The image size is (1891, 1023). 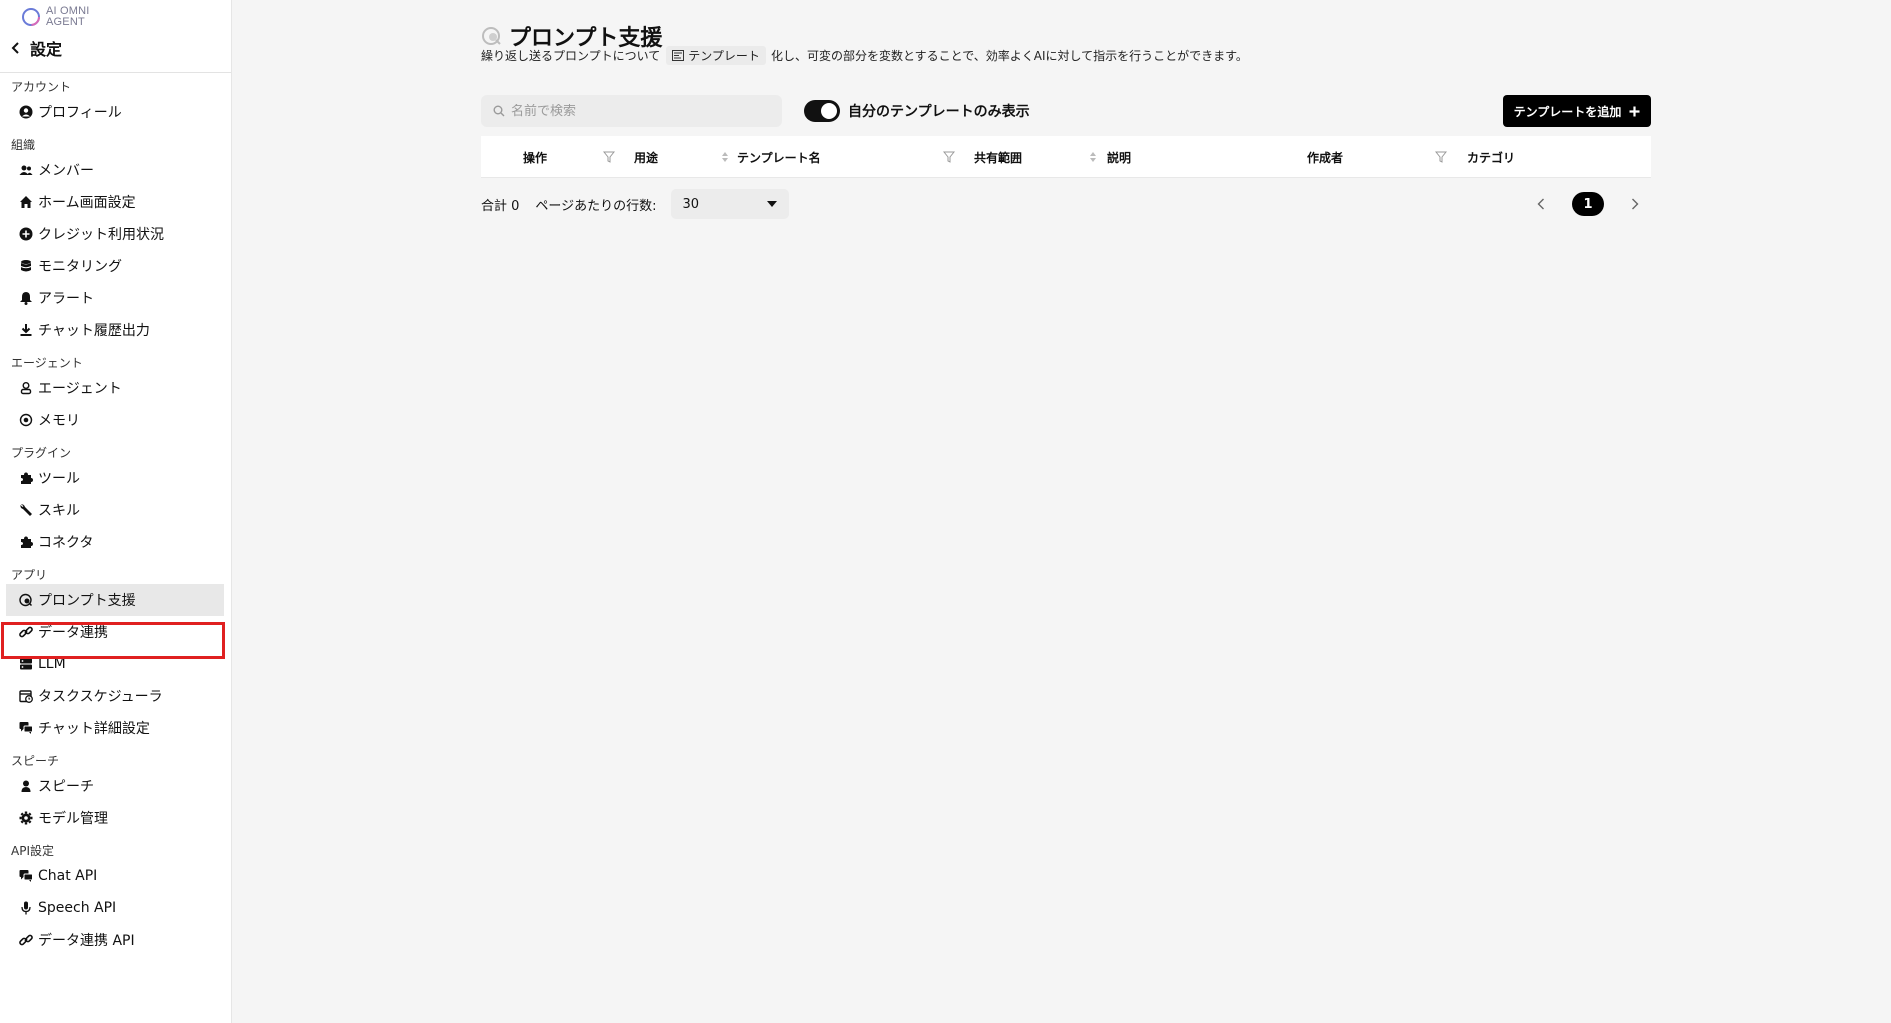 I want to click on sidebar-item-label: データ連携, so click(x=73, y=633).